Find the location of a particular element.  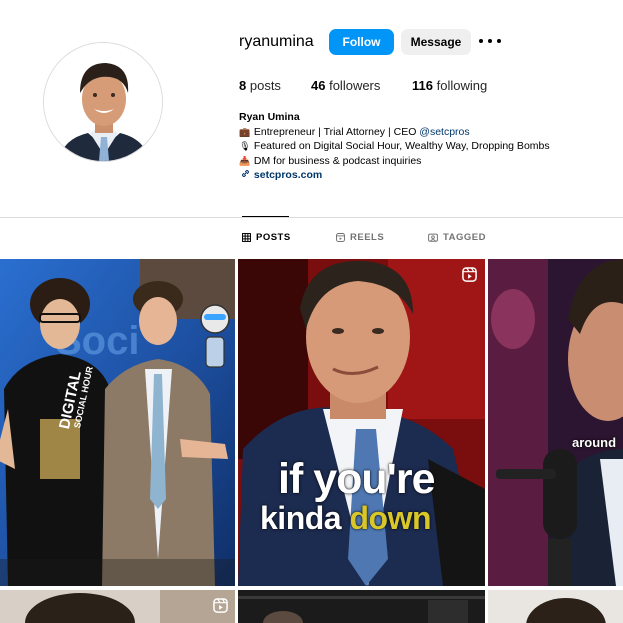

tab-reels: REELS is located at coordinates (360, 237).